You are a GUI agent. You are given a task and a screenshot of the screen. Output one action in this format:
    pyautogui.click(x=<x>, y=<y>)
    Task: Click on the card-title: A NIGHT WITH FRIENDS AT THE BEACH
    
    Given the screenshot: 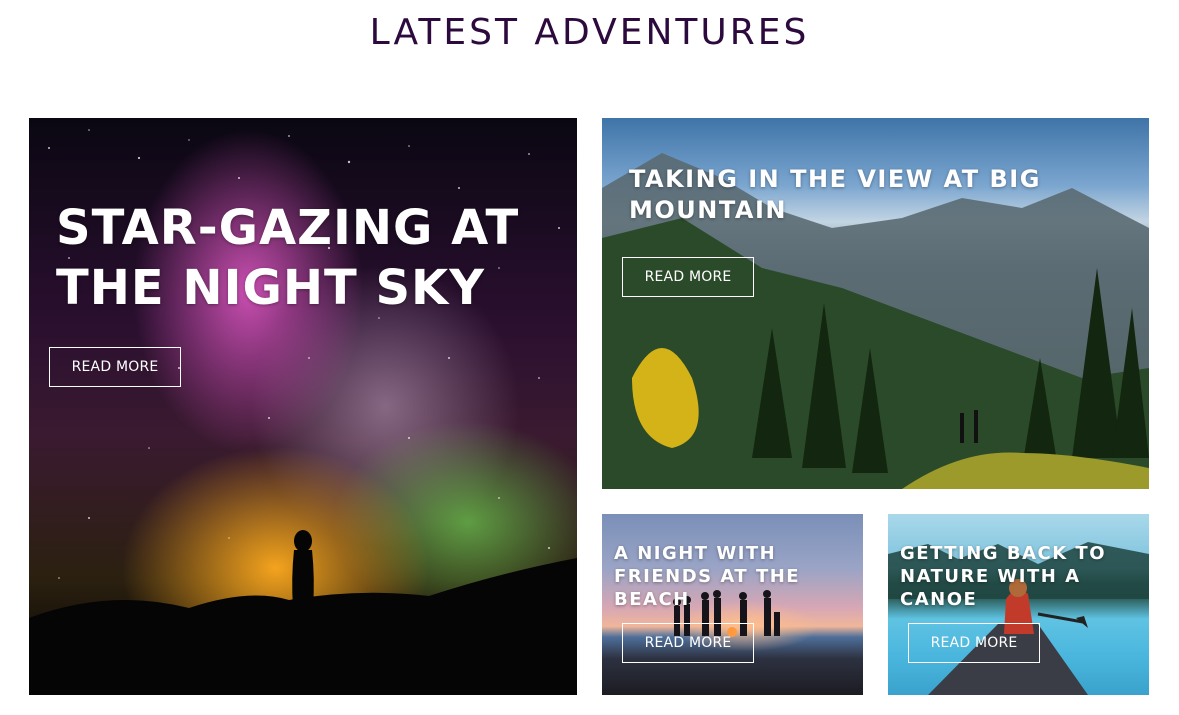 What is the action you would take?
    pyautogui.click(x=707, y=576)
    